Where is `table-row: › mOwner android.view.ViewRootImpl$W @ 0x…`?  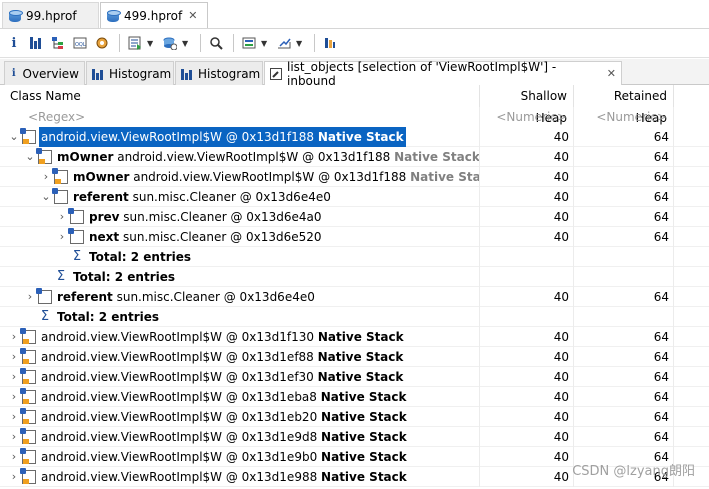 table-row: › mOwner android.view.ViewRootImpl$W @ 0x… is located at coordinates (354, 177).